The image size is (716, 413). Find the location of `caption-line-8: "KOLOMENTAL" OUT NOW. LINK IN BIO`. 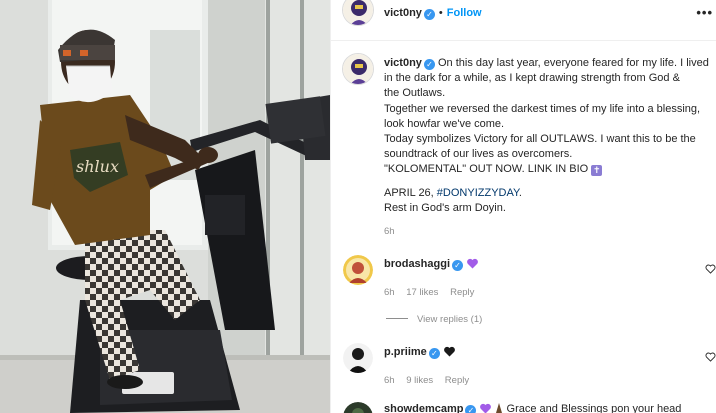

caption-line-8: "KOLOMENTAL" OUT NOW. LINK IN BIO is located at coordinates (486, 169).